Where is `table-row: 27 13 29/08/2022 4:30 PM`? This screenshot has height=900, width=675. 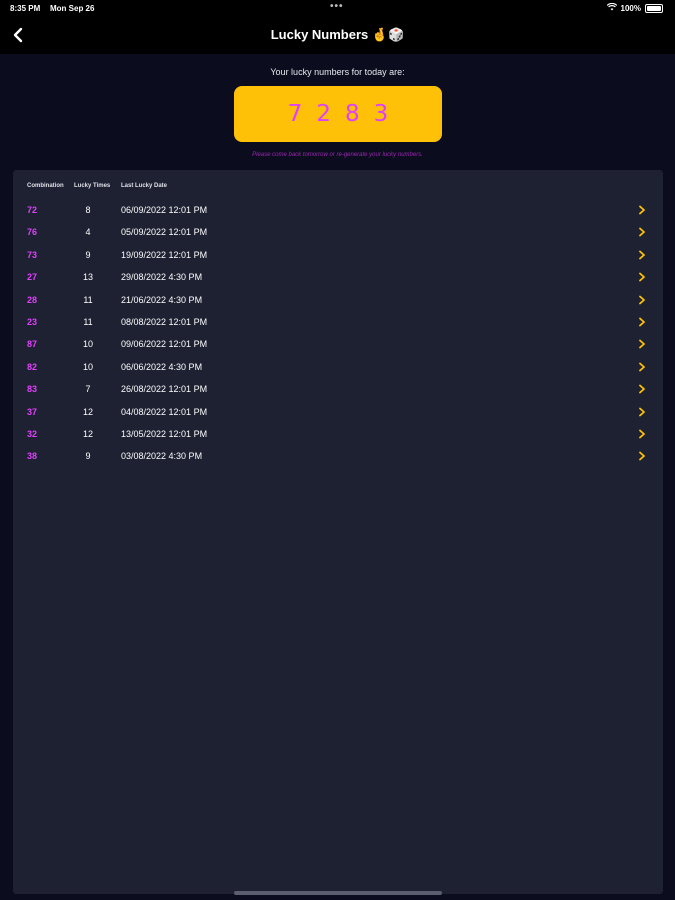
table-row: 27 13 29/08/2022 4:30 PM is located at coordinates (338, 279).